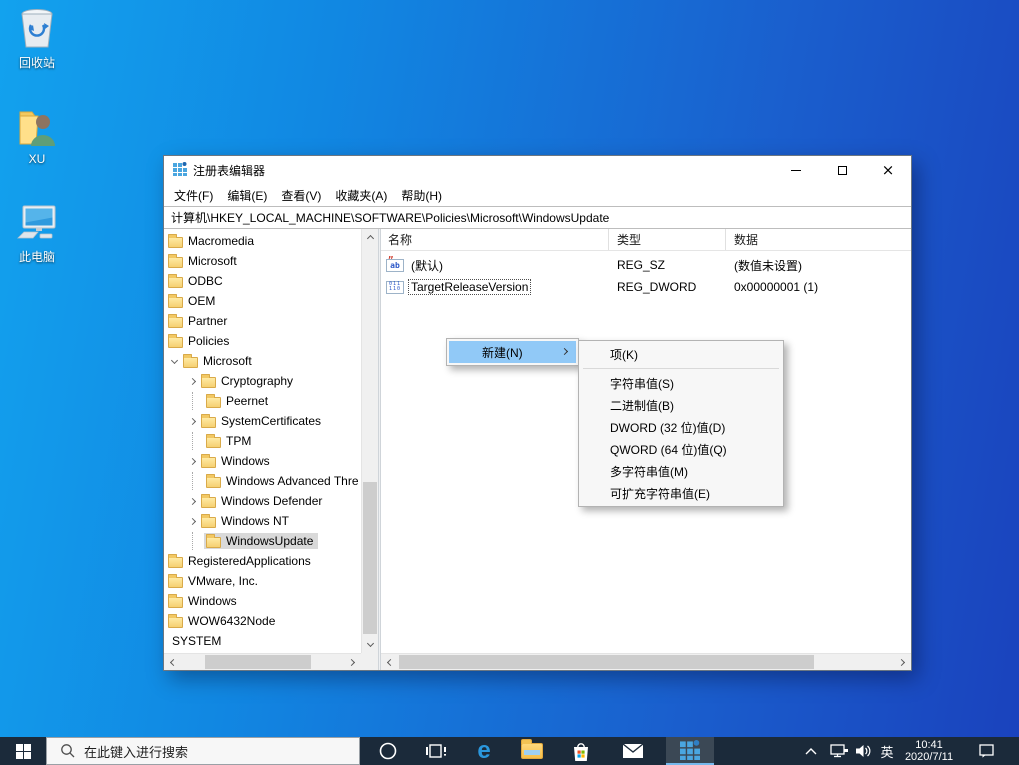 Image resolution: width=1019 pixels, height=765 pixels. Describe the element at coordinates (681, 471) in the screenshot. I see `submenu-item: 多字符串值(M)` at that location.